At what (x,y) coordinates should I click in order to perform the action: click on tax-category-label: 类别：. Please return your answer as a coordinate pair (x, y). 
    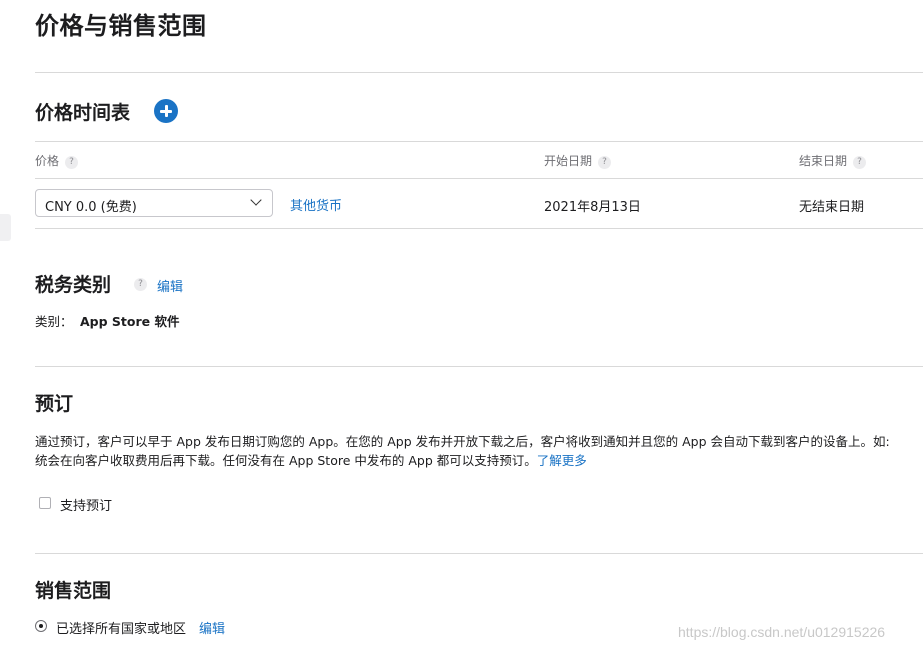
    Looking at the image, I should click on (54, 321).